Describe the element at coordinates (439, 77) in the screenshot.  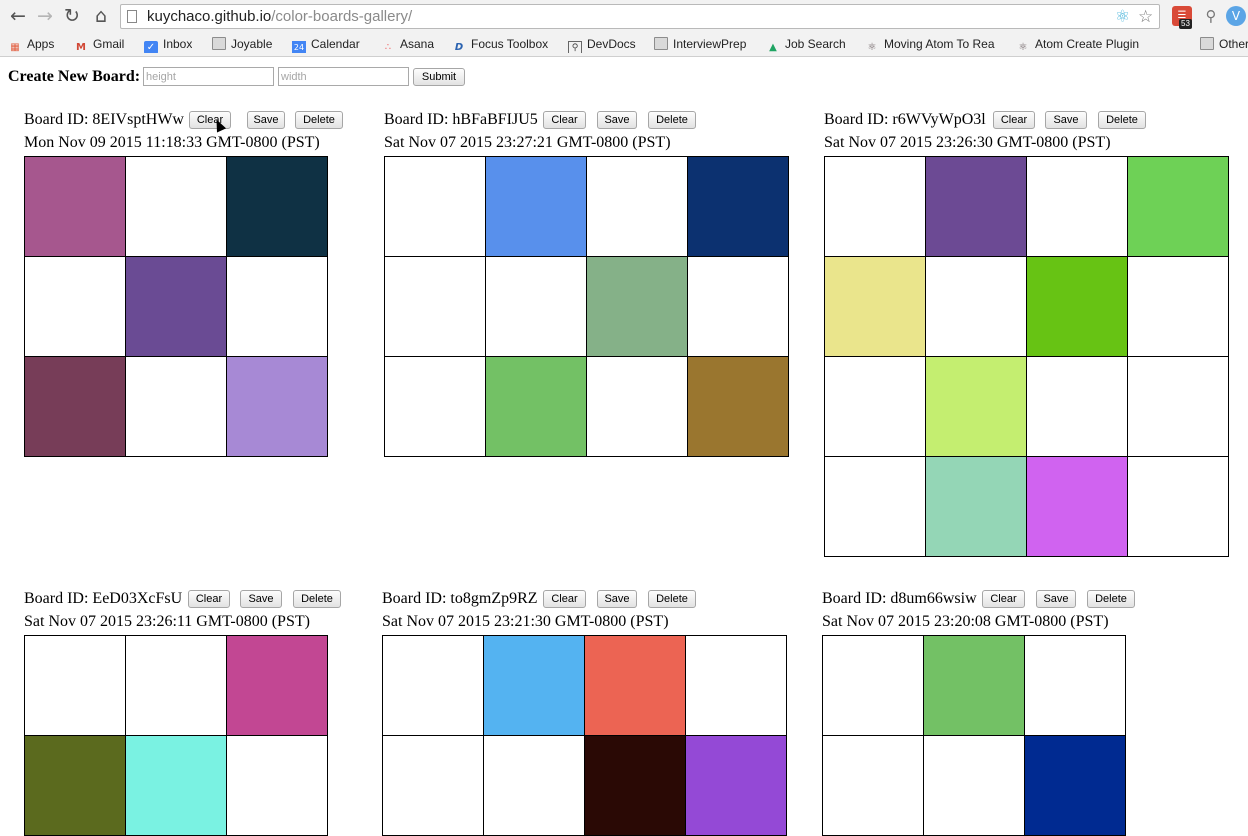
I see `submit-button: Submit` at that location.